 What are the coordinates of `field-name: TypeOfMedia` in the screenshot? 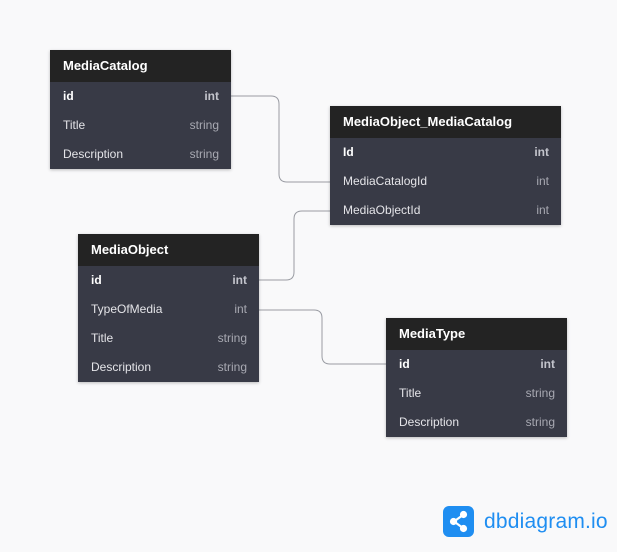 It's located at (127, 309).